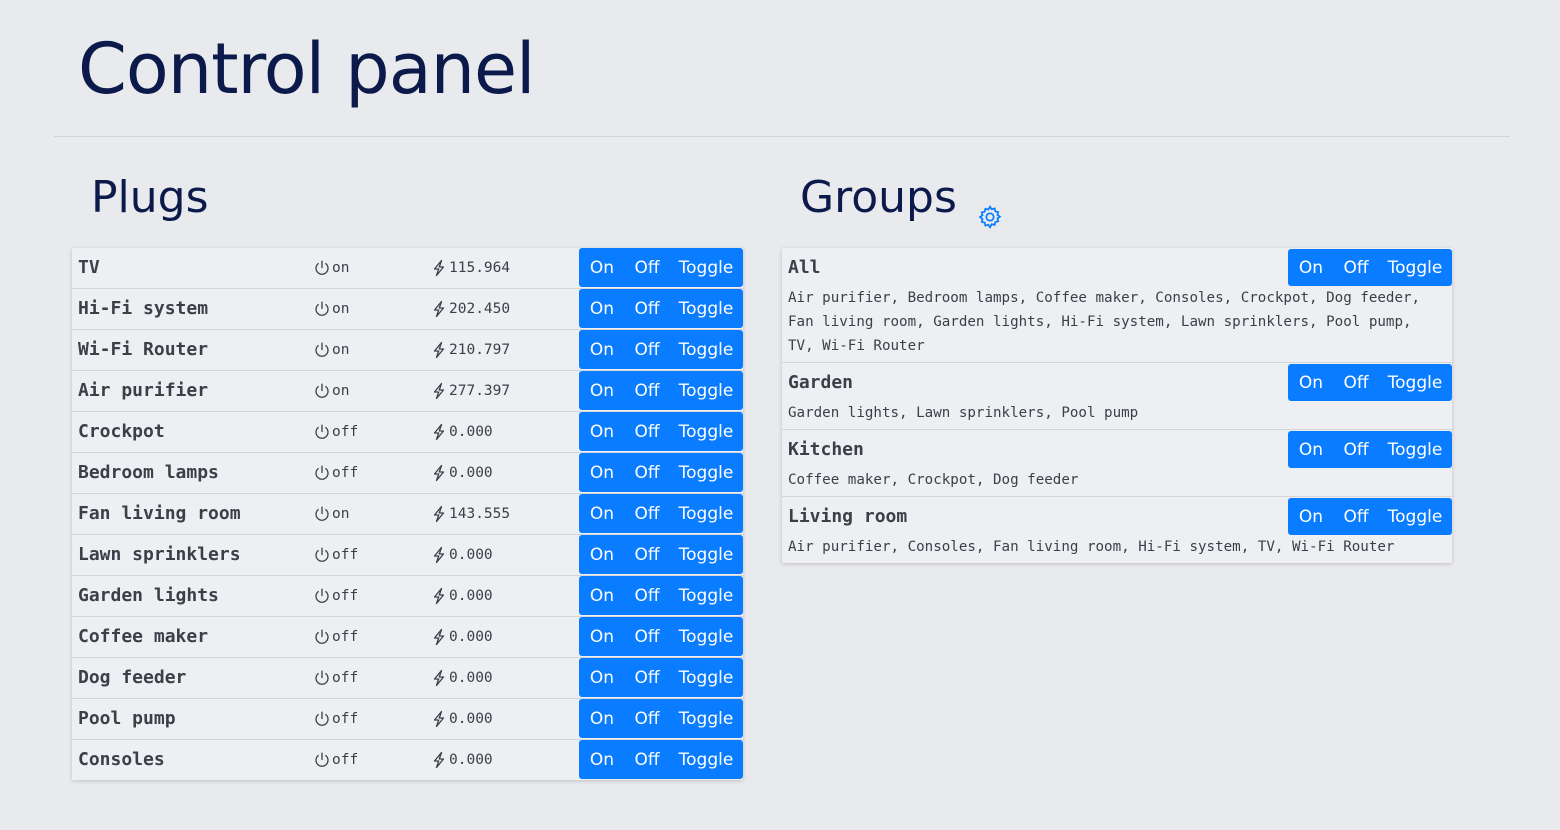 The width and height of the screenshot is (1560, 830). I want to click on groups-heading-label: Groups, so click(878, 197).